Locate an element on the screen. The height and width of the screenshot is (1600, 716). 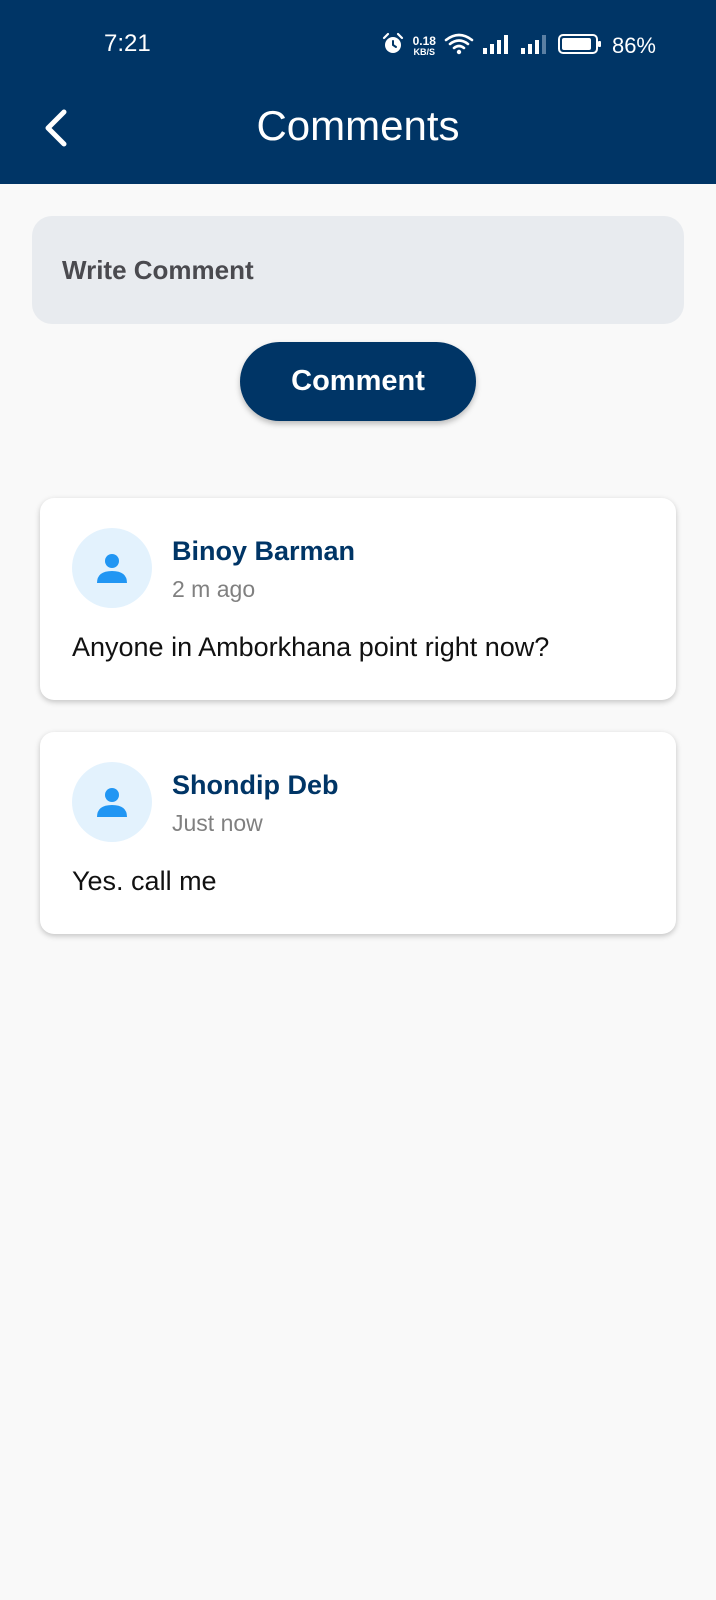
net-speed-value: 0.18 is located at coordinates (424, 41).